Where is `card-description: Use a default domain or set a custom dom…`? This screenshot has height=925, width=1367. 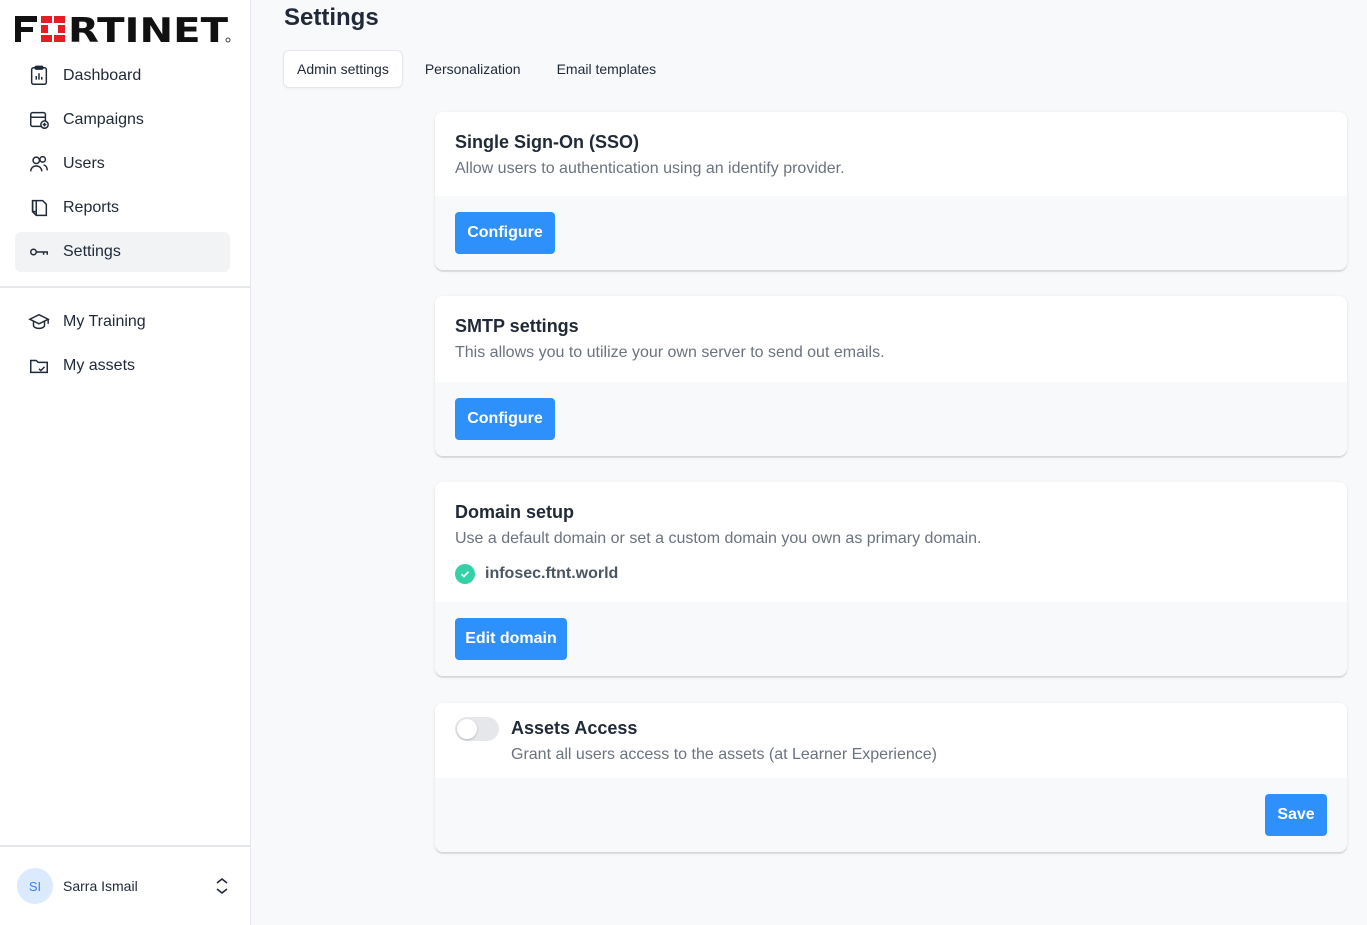 card-description: Use a default domain or set a custom dom… is located at coordinates (718, 538).